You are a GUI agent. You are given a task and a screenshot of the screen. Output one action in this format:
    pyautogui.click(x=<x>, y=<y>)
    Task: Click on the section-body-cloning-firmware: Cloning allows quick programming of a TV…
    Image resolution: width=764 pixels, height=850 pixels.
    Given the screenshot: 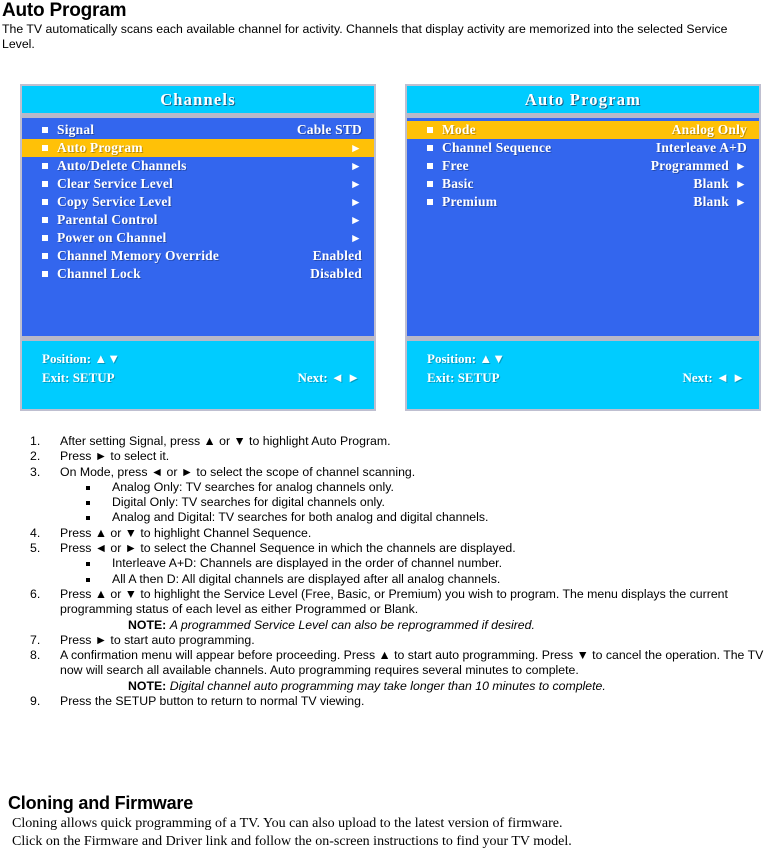 What is the action you would take?
    pyautogui.click(x=386, y=832)
    